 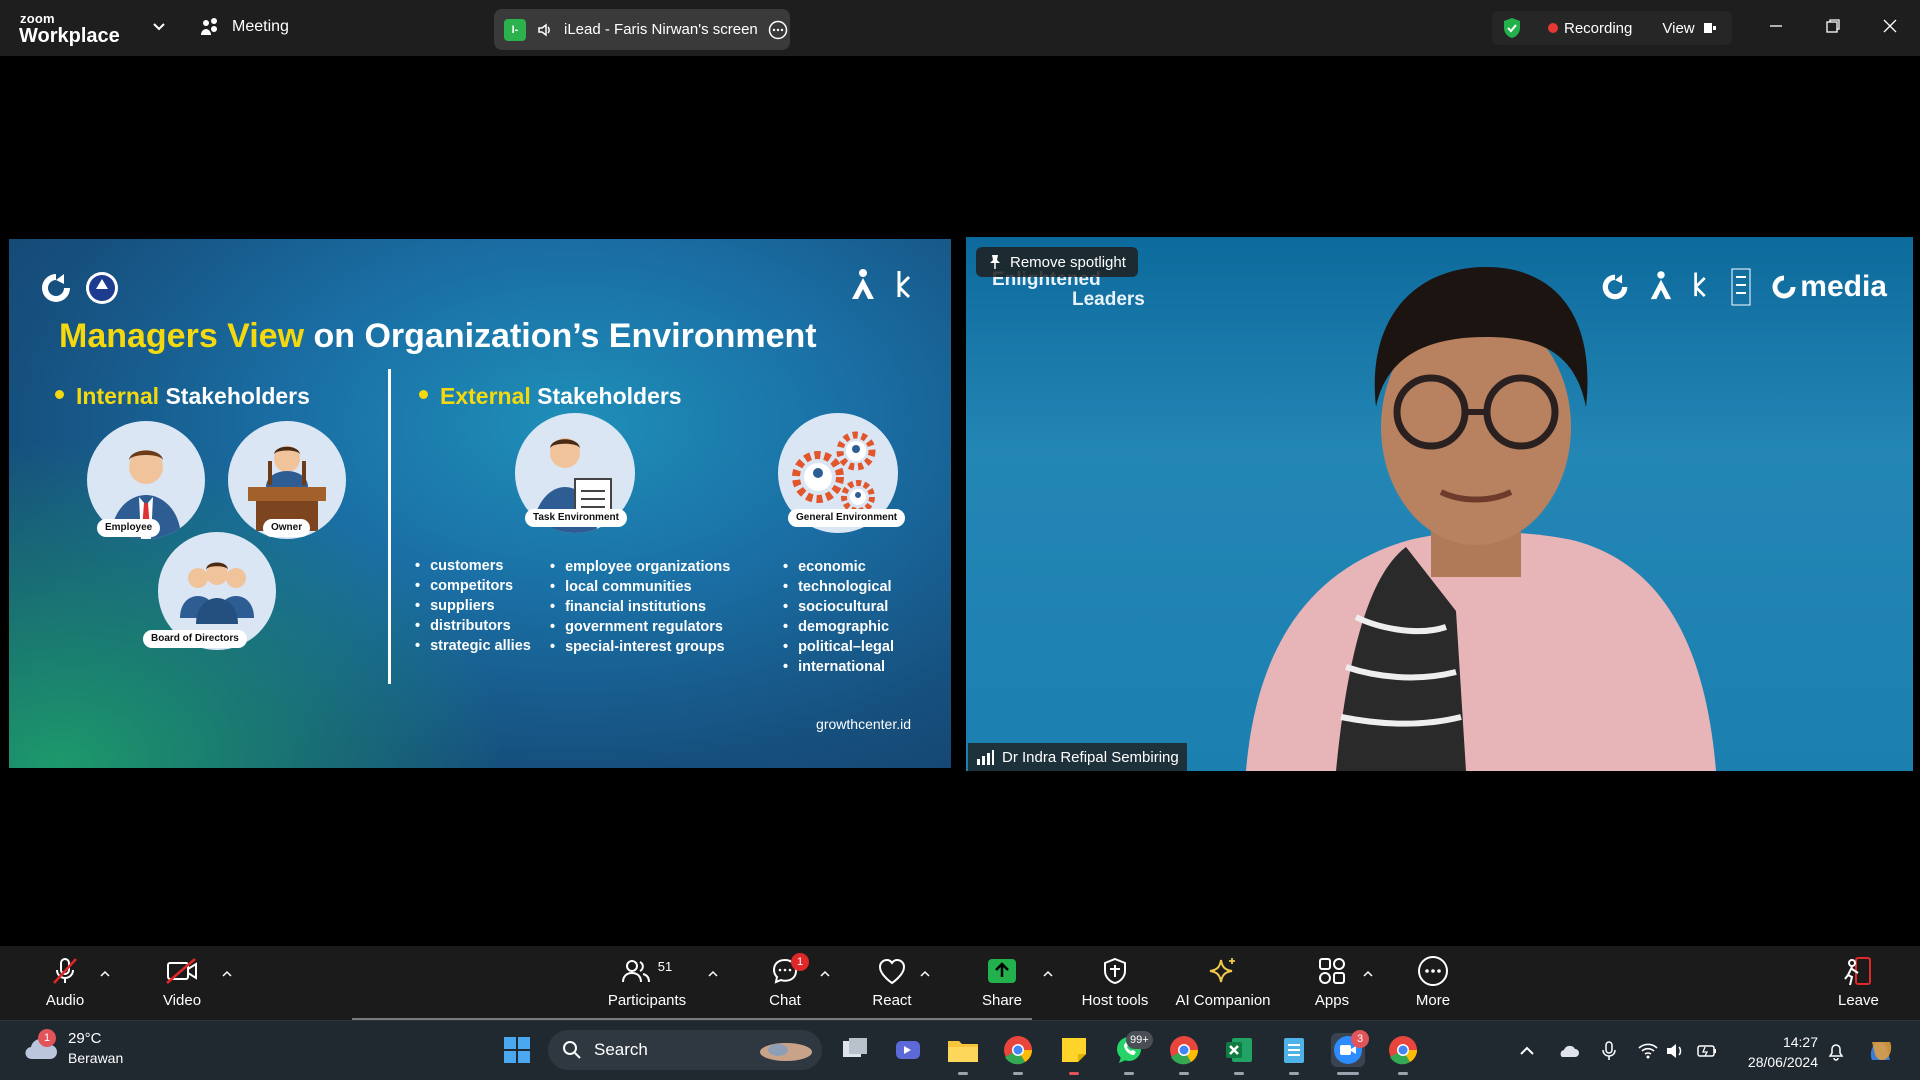 What do you see at coordinates (1707, 1051) in the screenshot?
I see `battery-icon` at bounding box center [1707, 1051].